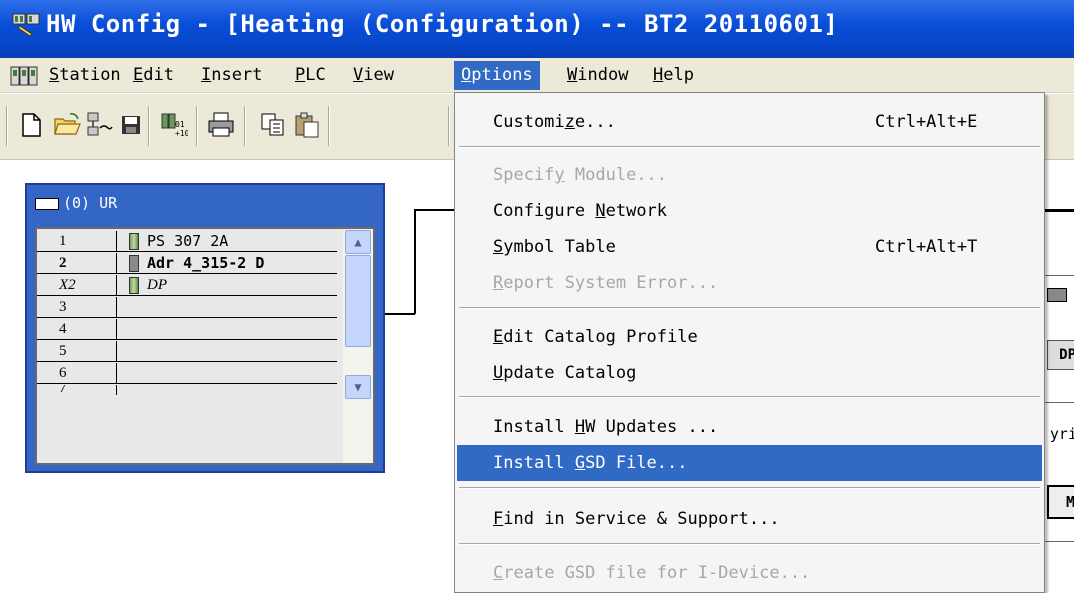  I want to click on slot-number: 2, so click(77, 263).